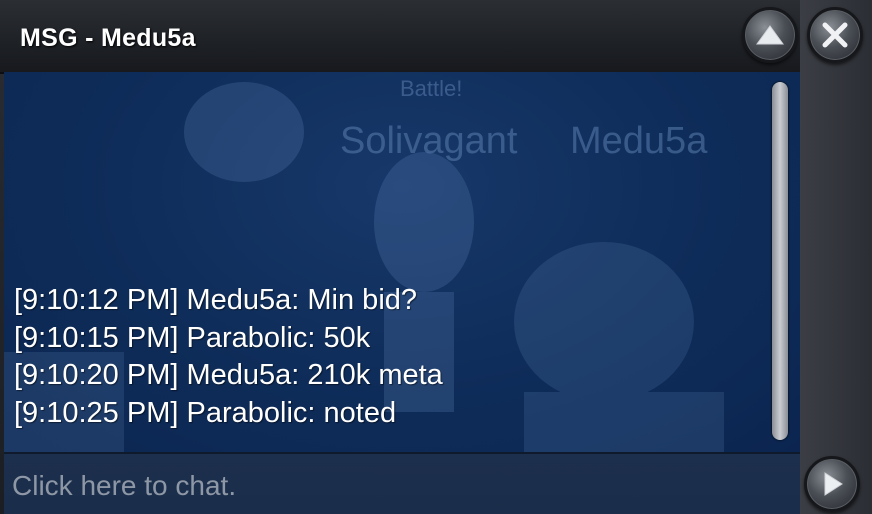 Image resolution: width=872 pixels, height=514 pixels. I want to click on window-right-rail, so click(836, 257).